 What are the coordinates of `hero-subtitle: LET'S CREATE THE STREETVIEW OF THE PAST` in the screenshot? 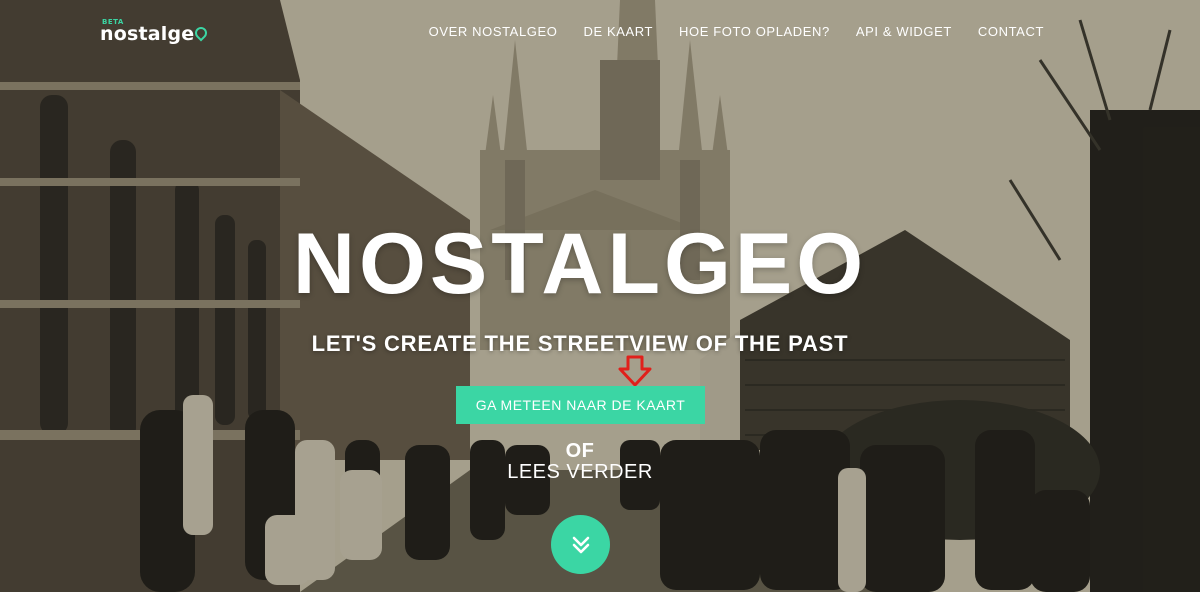 It's located at (580, 343).